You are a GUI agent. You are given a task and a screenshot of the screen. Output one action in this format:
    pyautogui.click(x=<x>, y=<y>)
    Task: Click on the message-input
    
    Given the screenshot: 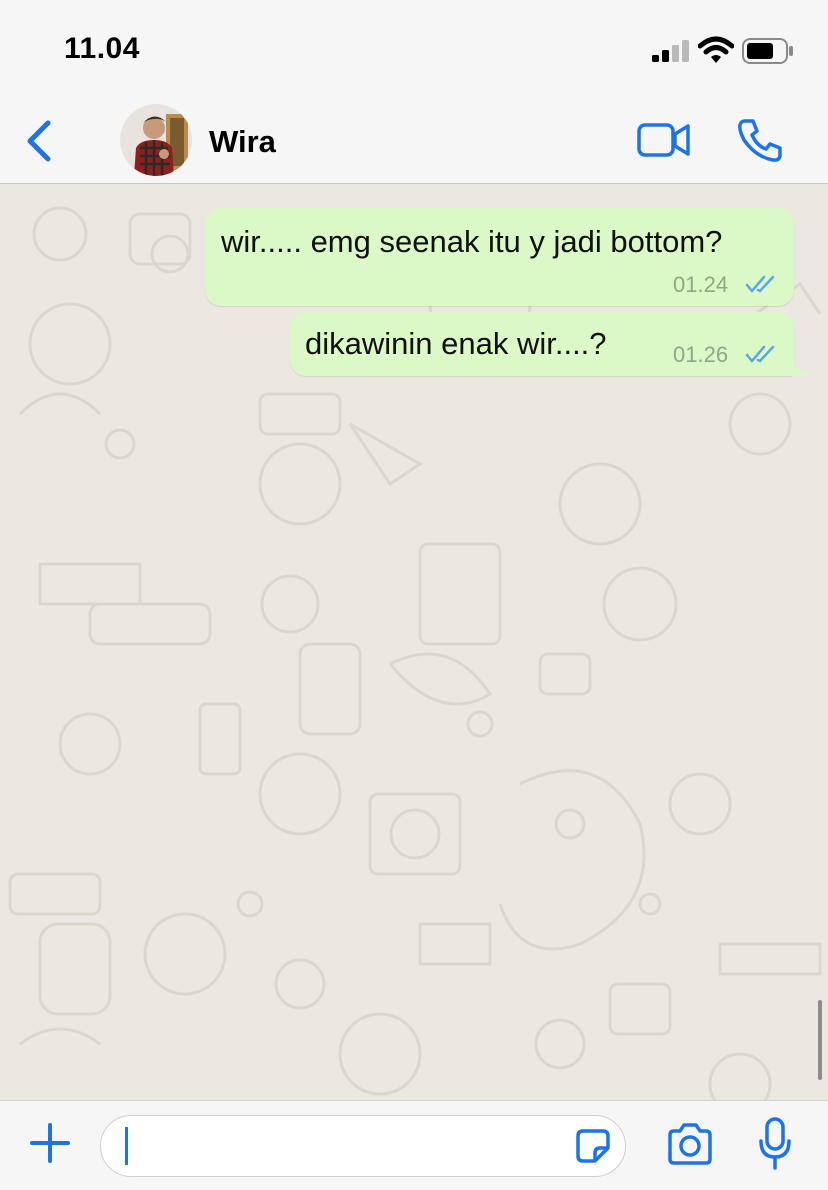 What is the action you would take?
    pyautogui.click(x=336, y=1147)
    